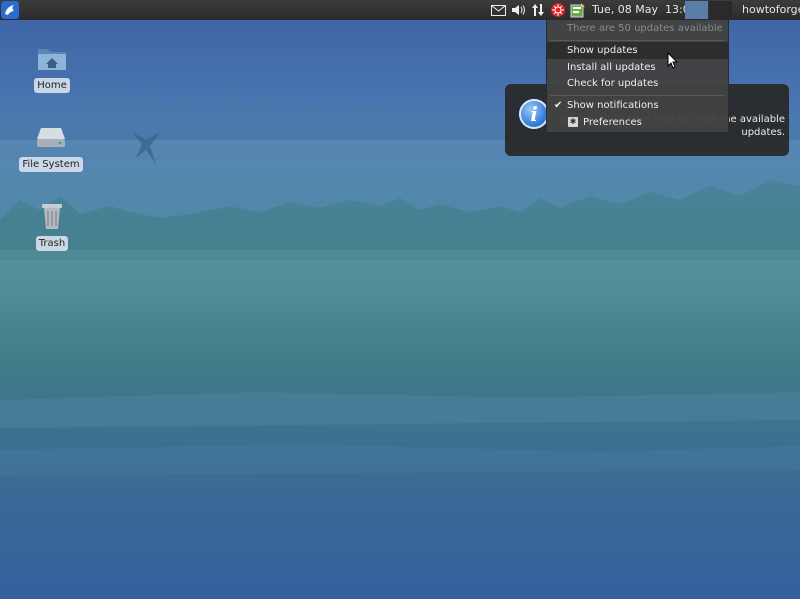 This screenshot has height=599, width=800. I want to click on user-menu: howtoforge, so click(771, 9).